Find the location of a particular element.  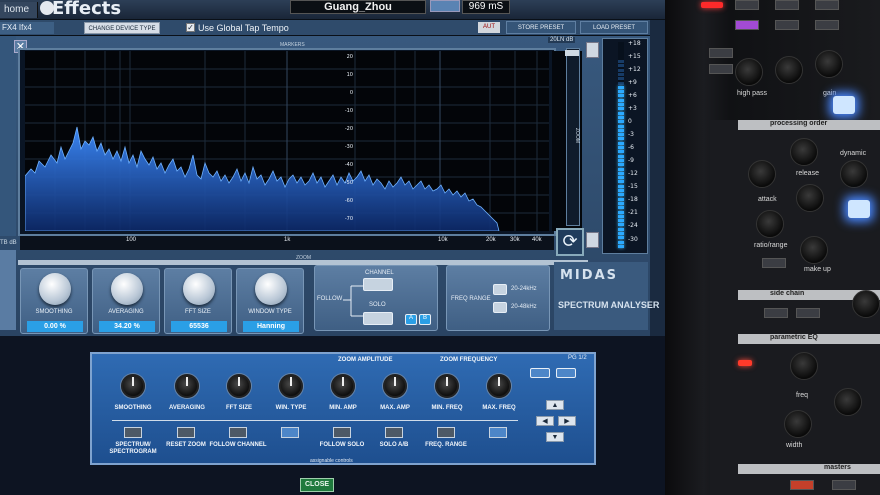

freq-tick: 40k is located at coordinates (537, 240).